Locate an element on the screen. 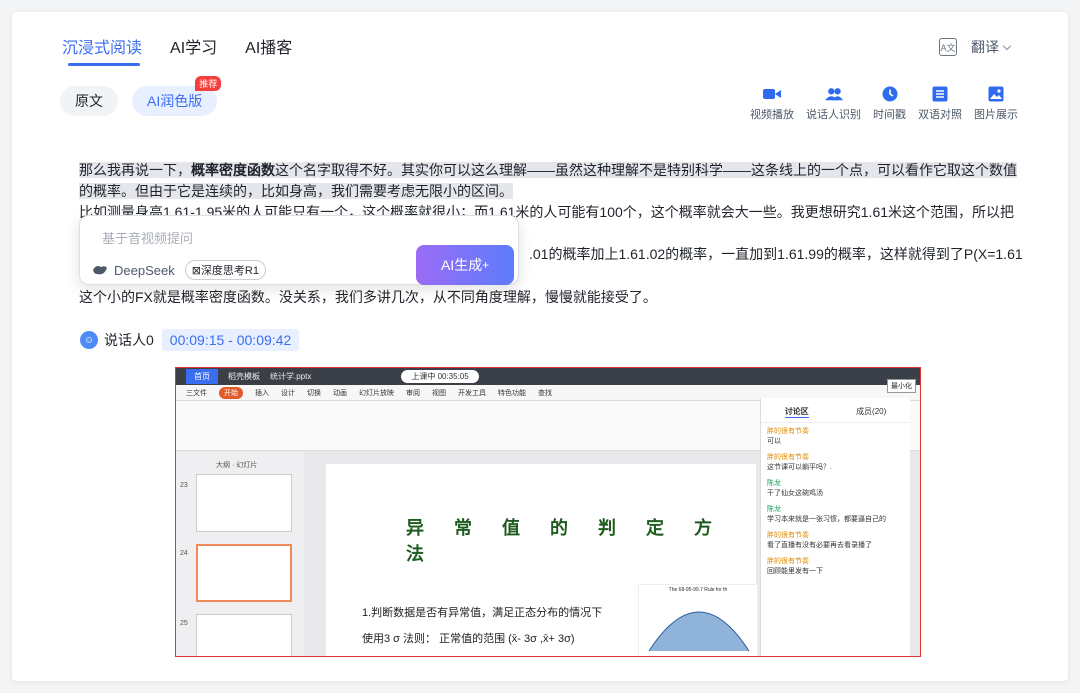  menu-insert: 插入 is located at coordinates (262, 393).